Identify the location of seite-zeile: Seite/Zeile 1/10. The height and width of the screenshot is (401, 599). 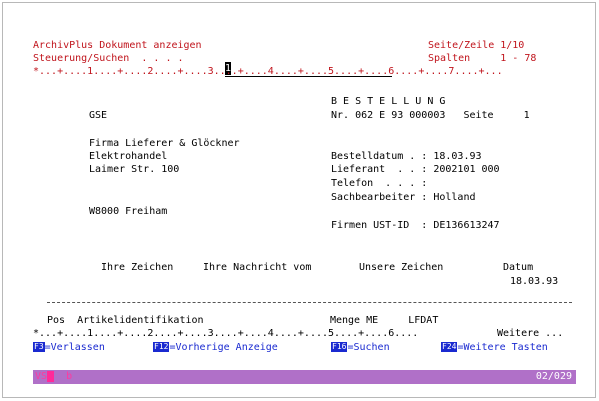
(476, 45).